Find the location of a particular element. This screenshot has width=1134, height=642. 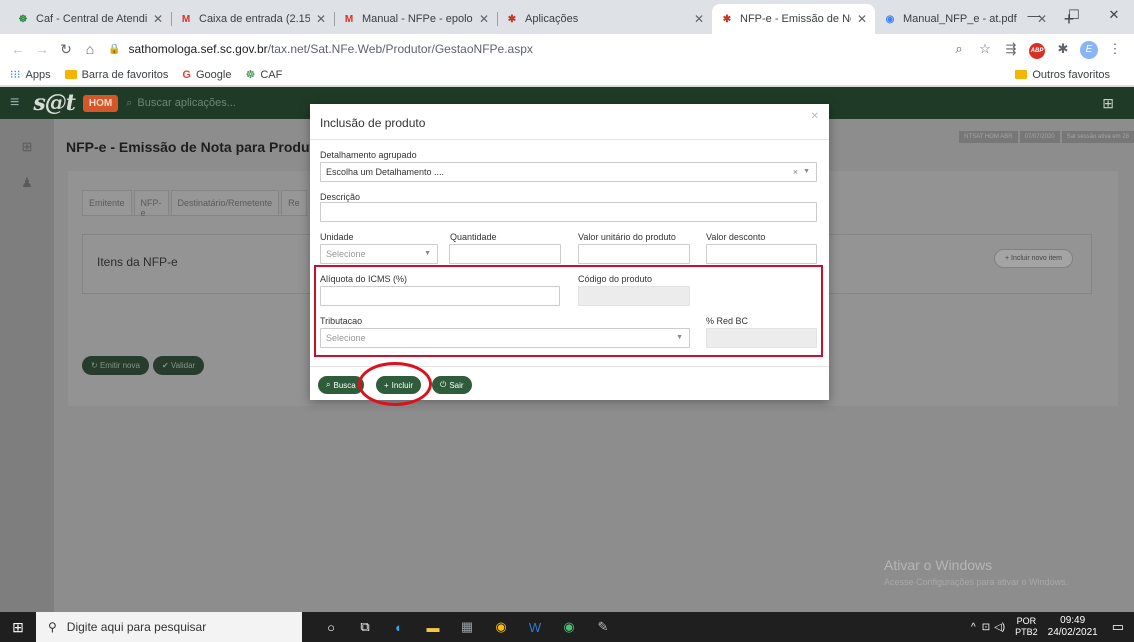

taskbar-search: ⚲ Digite aqui para pesquisar is located at coordinates (169, 627).